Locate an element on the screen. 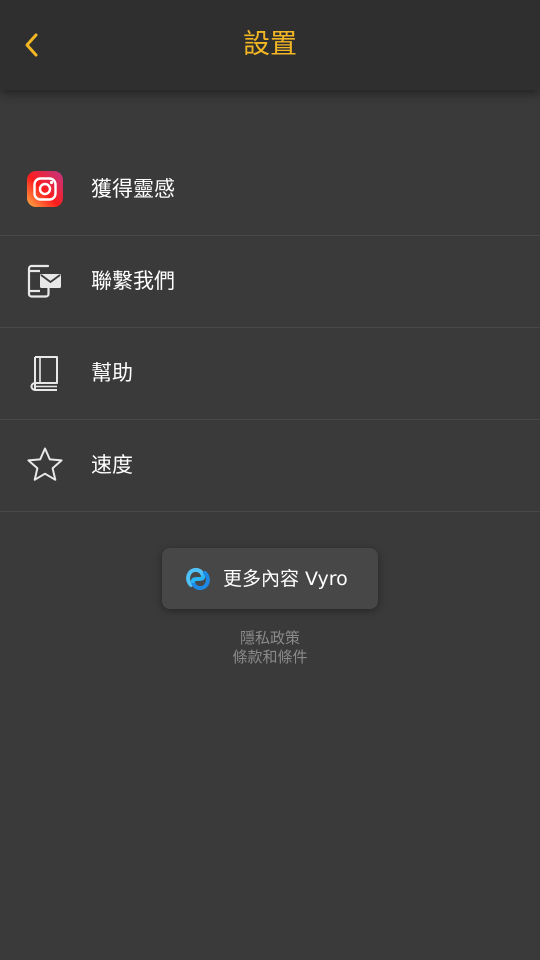 This screenshot has height=960, width=540. more-button-label: 更多內容 Vyro is located at coordinates (285, 579).